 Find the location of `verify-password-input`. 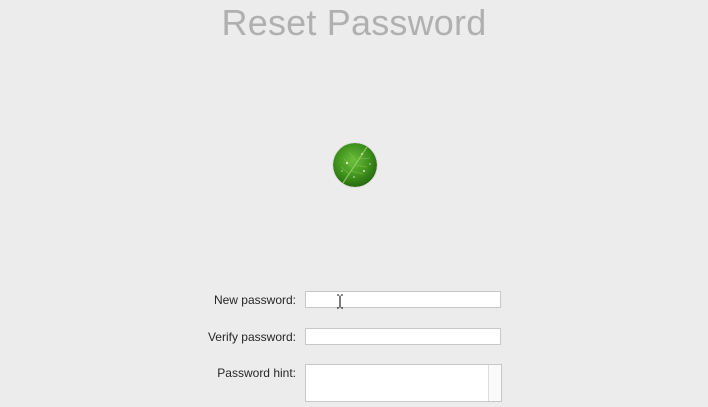

verify-password-input is located at coordinates (403, 338).